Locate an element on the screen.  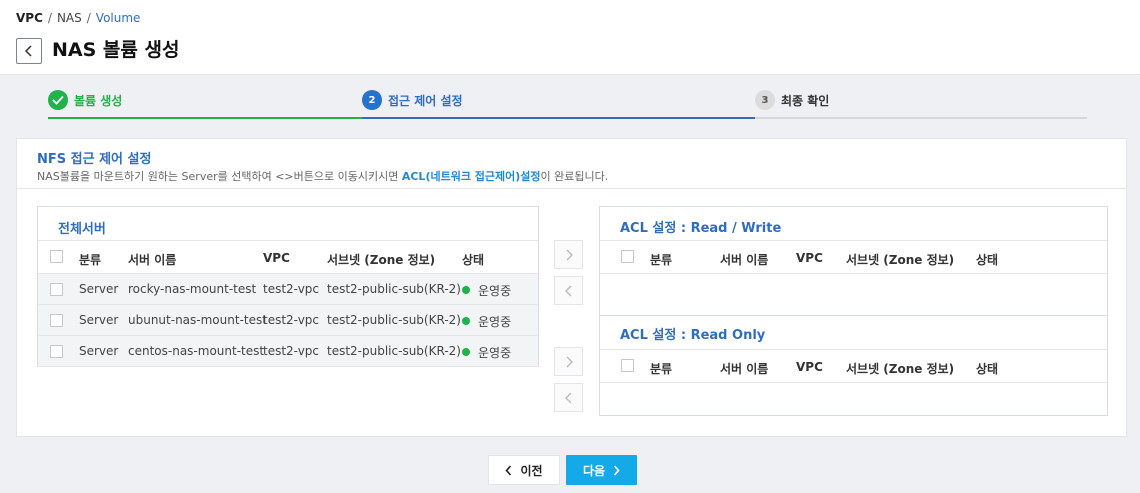
move-left-ro-button is located at coordinates (568, 397).